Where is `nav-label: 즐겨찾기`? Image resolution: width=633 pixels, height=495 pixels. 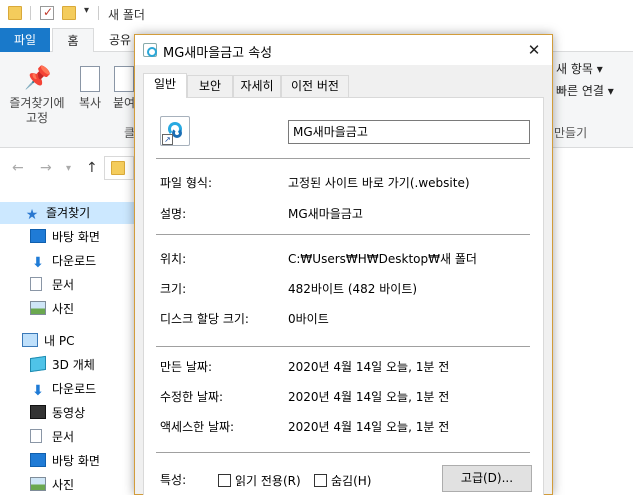 nav-label: 즐겨찾기 is located at coordinates (68, 213).